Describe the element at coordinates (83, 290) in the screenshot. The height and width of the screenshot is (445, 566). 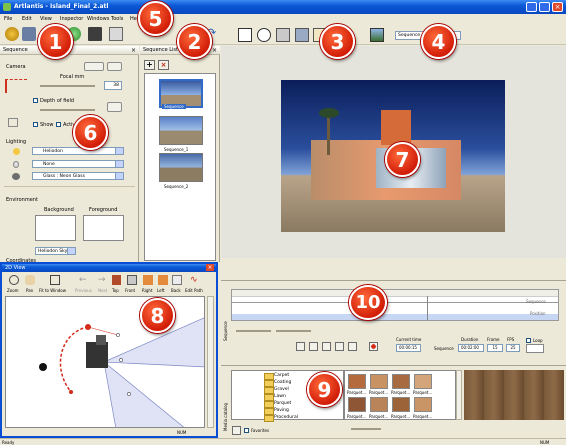
I see `tool-previous: Previous` at that location.